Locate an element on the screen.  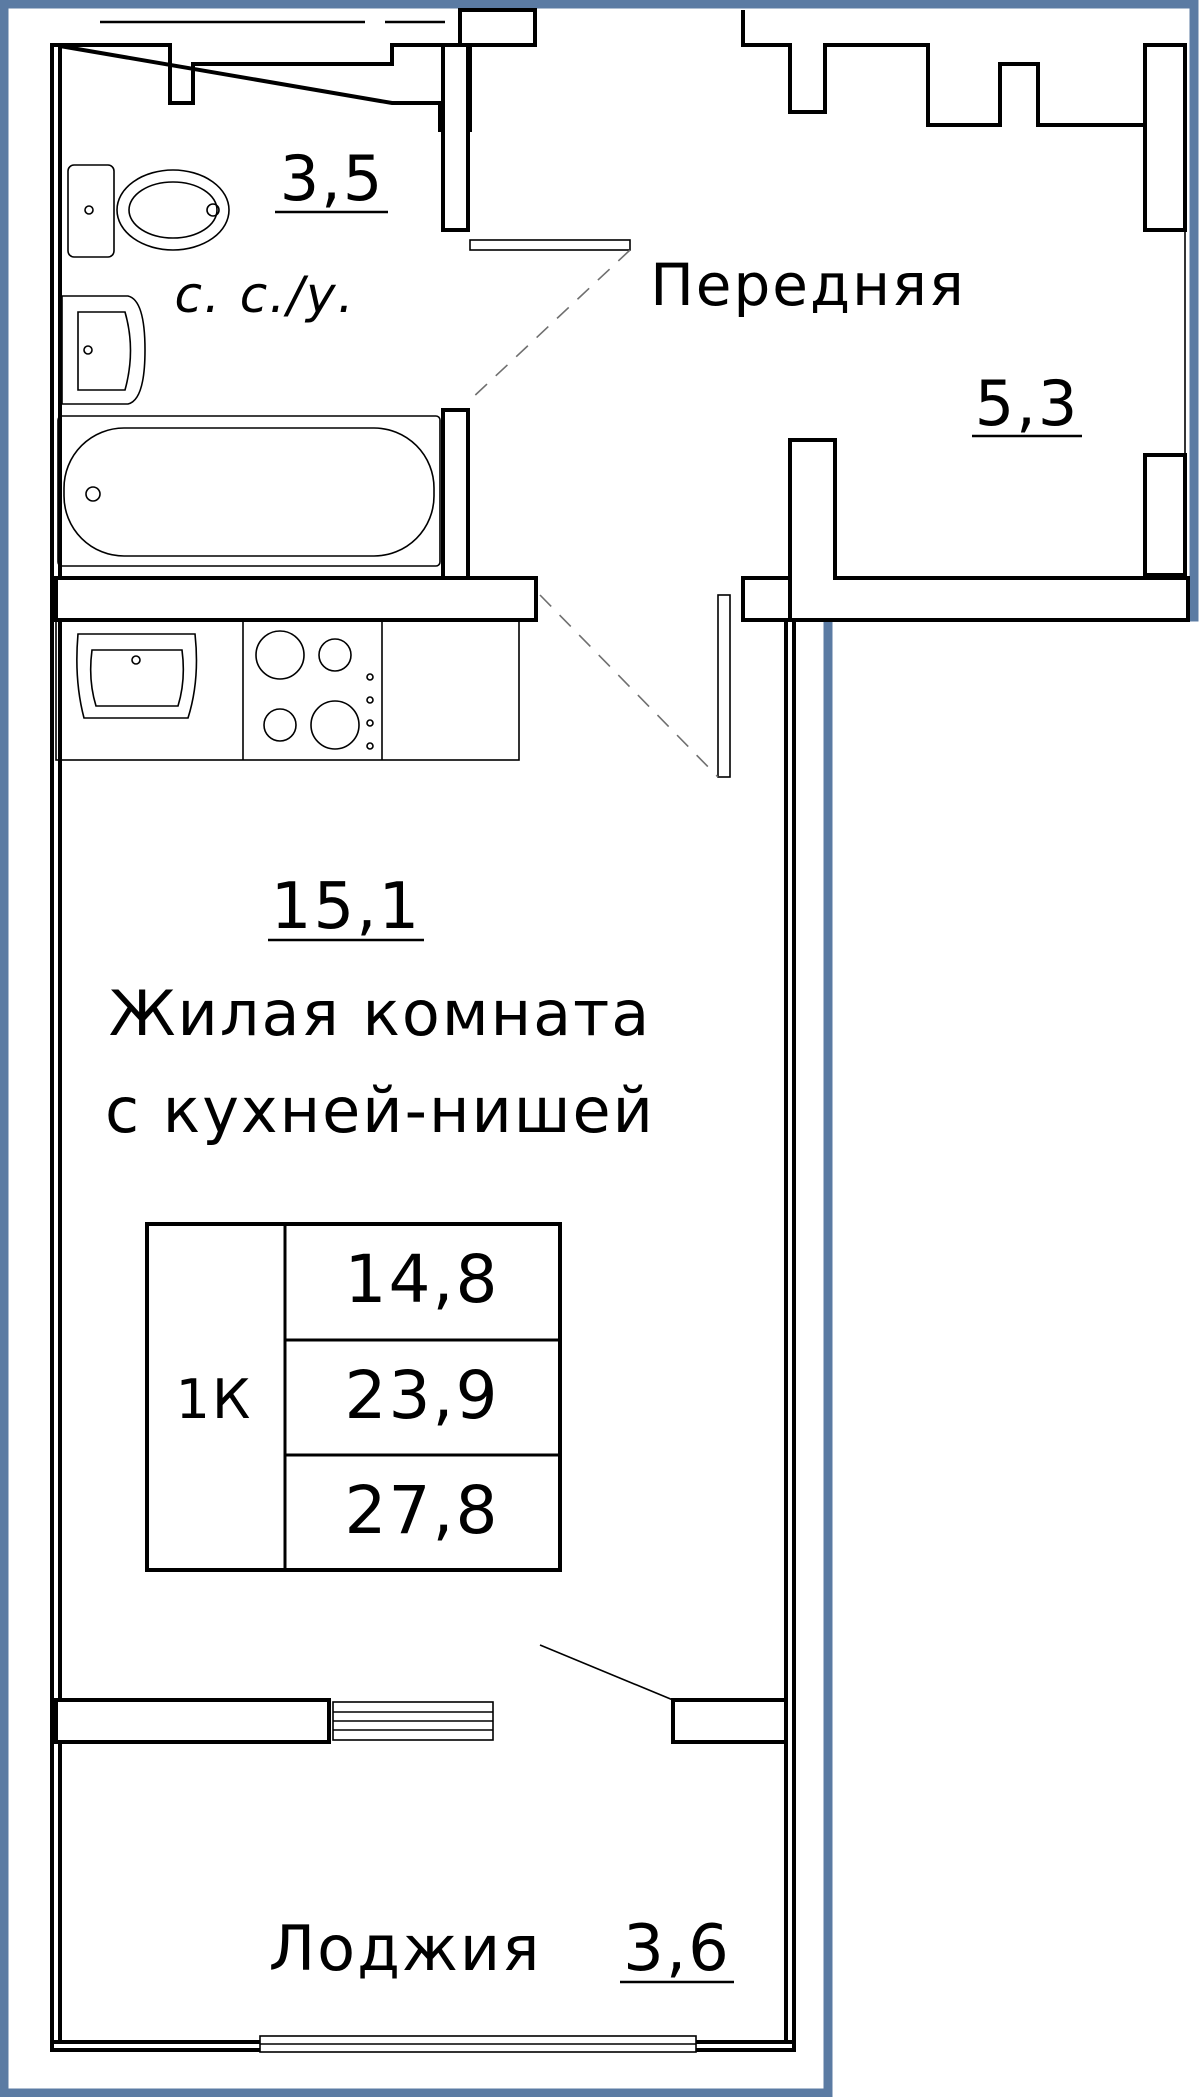
living-right-wall is located at coordinates (766, 599).